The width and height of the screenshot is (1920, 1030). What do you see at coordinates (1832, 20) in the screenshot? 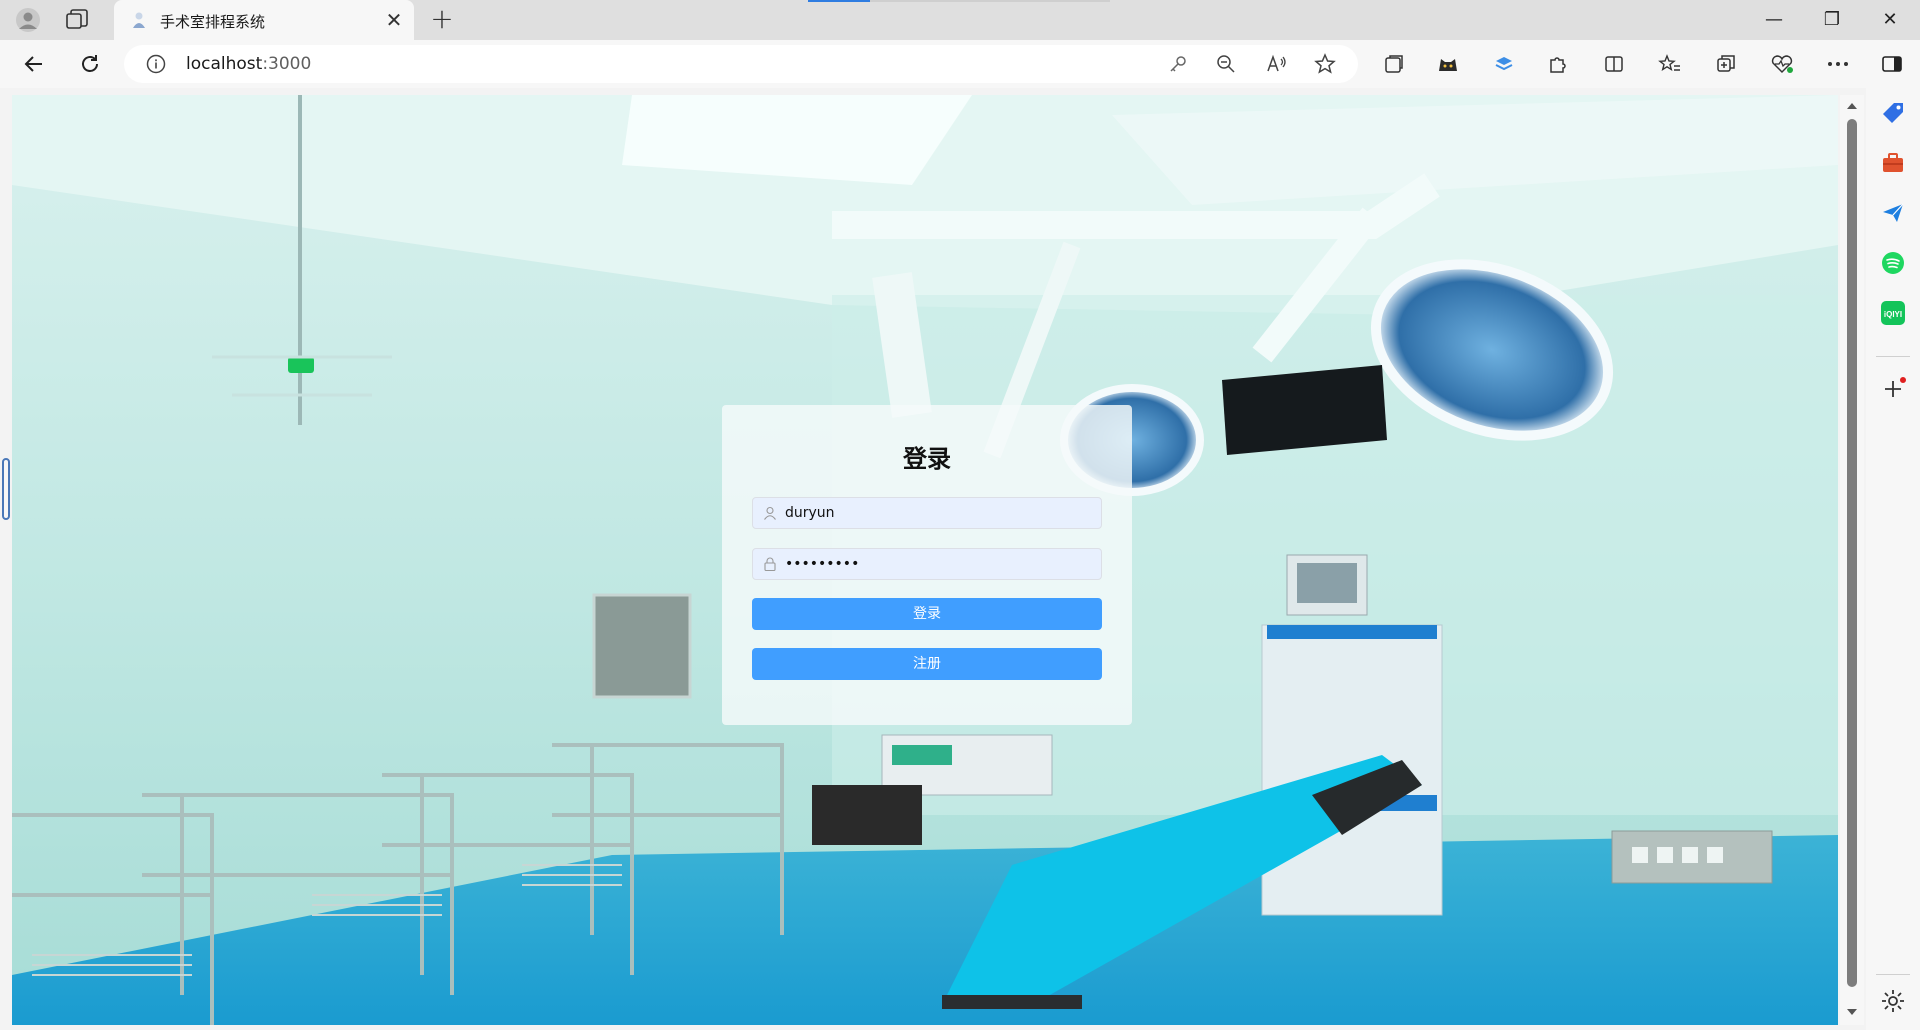
I see `restore-button: ❐` at bounding box center [1832, 20].